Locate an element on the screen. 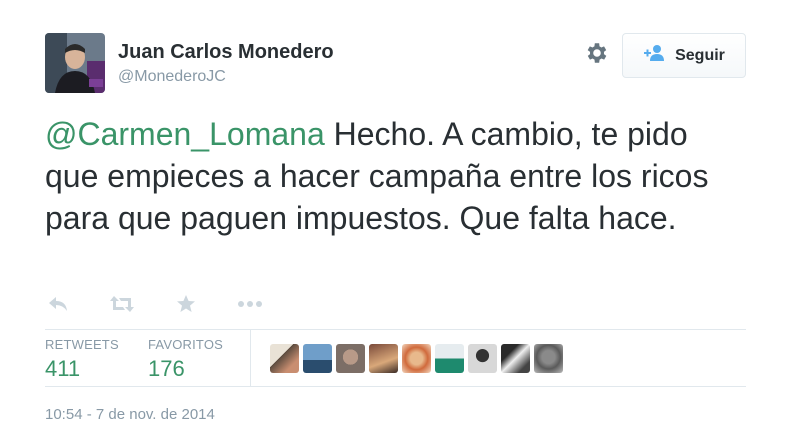 The height and width of the screenshot is (447, 789). retweets-label: RETWEETS is located at coordinates (82, 344).